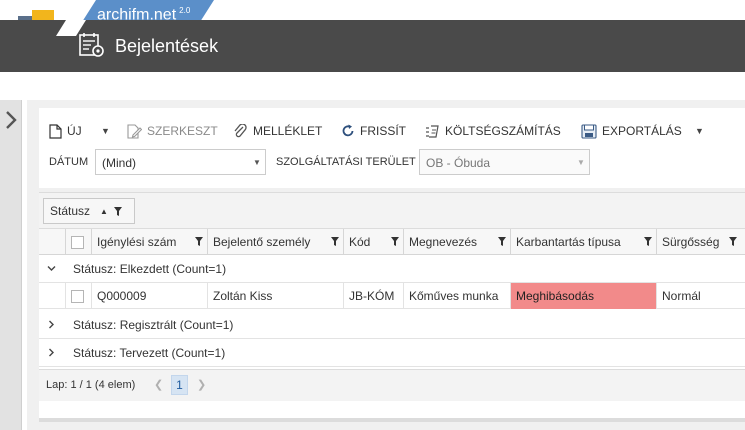 The width and height of the screenshot is (745, 430). I want to click on column-label: Megnevezés, so click(443, 242).